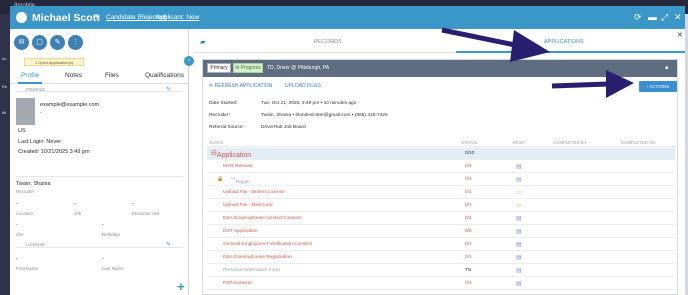  What do you see at coordinates (441, 271) in the screenshot?
I see `table-row: Personal Information Form TN ▤` at bounding box center [441, 271].